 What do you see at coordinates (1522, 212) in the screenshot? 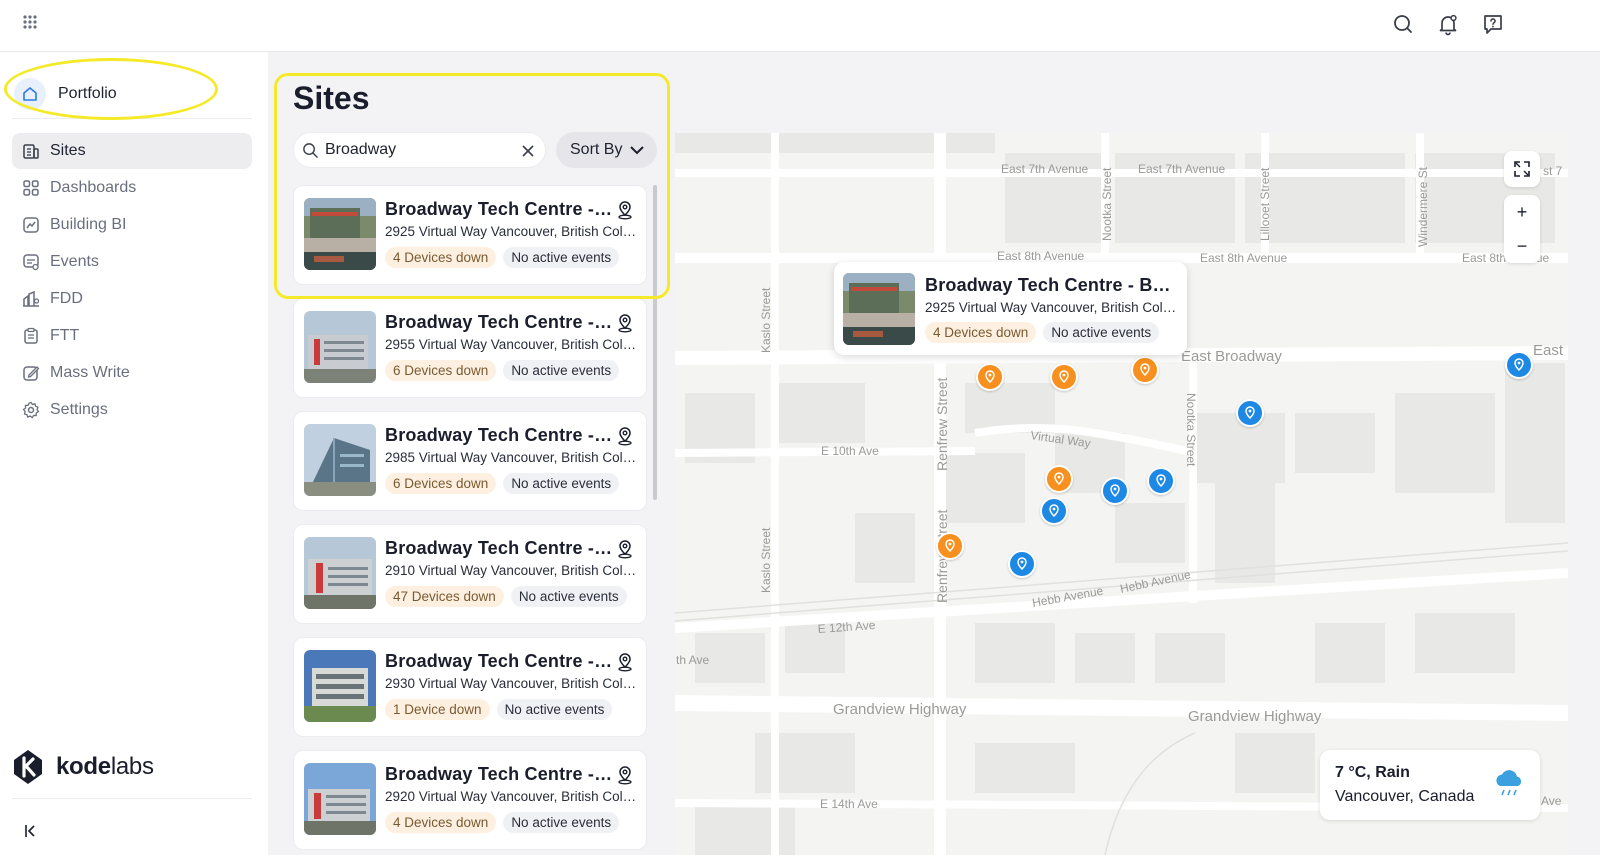
I see `zoom-in-button: +` at bounding box center [1522, 212].